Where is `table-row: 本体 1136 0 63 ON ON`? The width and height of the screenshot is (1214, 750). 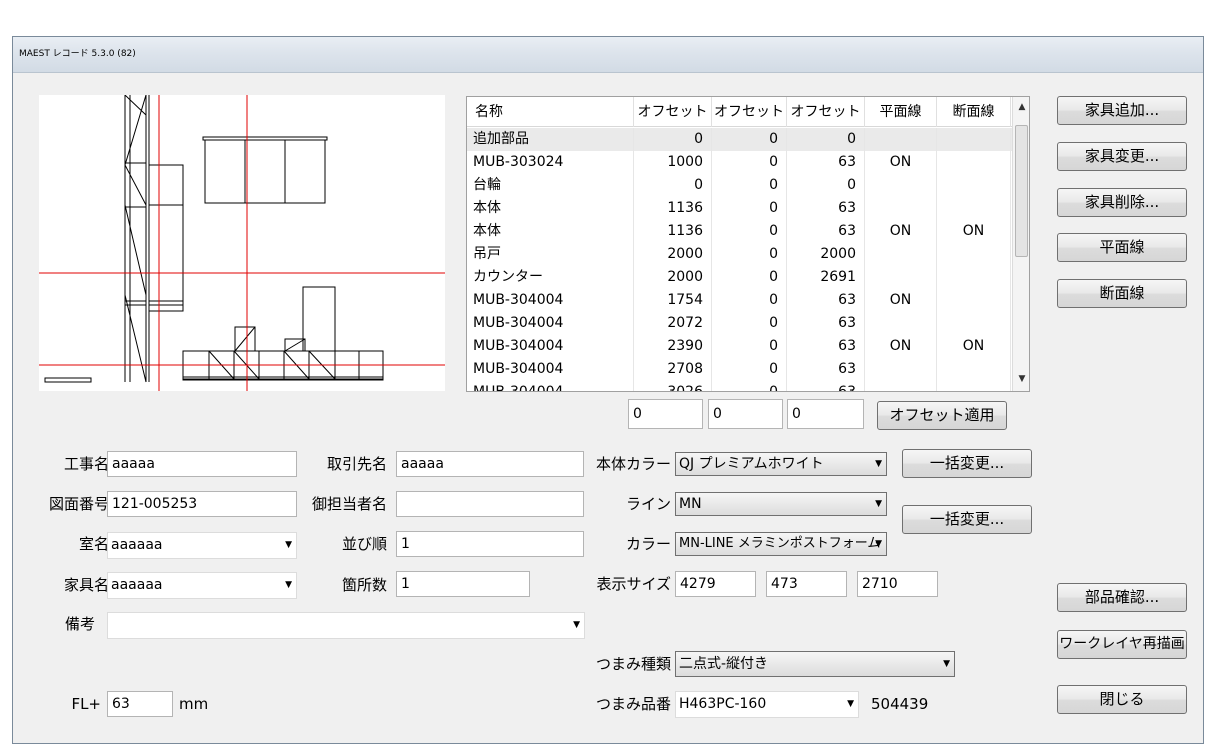
table-row: 本体 1136 0 63 ON ON is located at coordinates (748, 231).